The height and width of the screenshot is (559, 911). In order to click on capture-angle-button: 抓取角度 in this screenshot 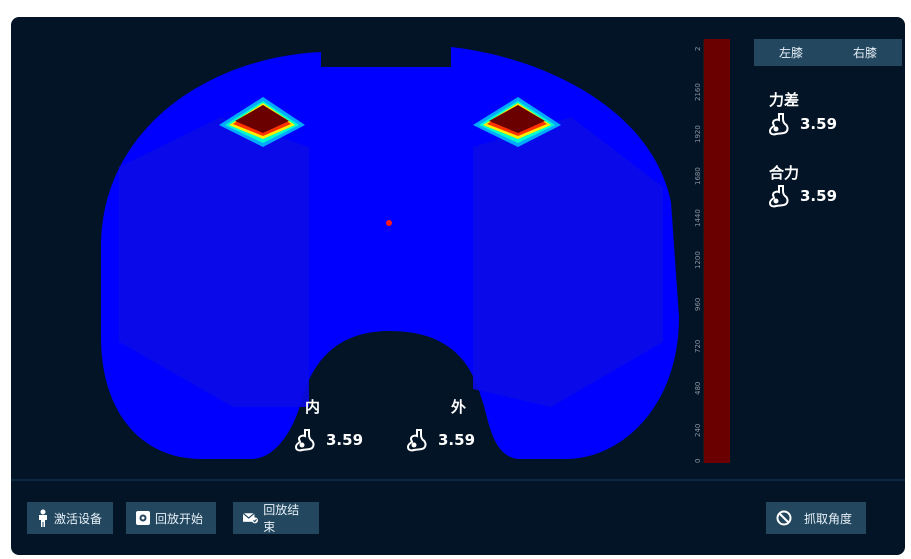, I will do `click(816, 518)`.